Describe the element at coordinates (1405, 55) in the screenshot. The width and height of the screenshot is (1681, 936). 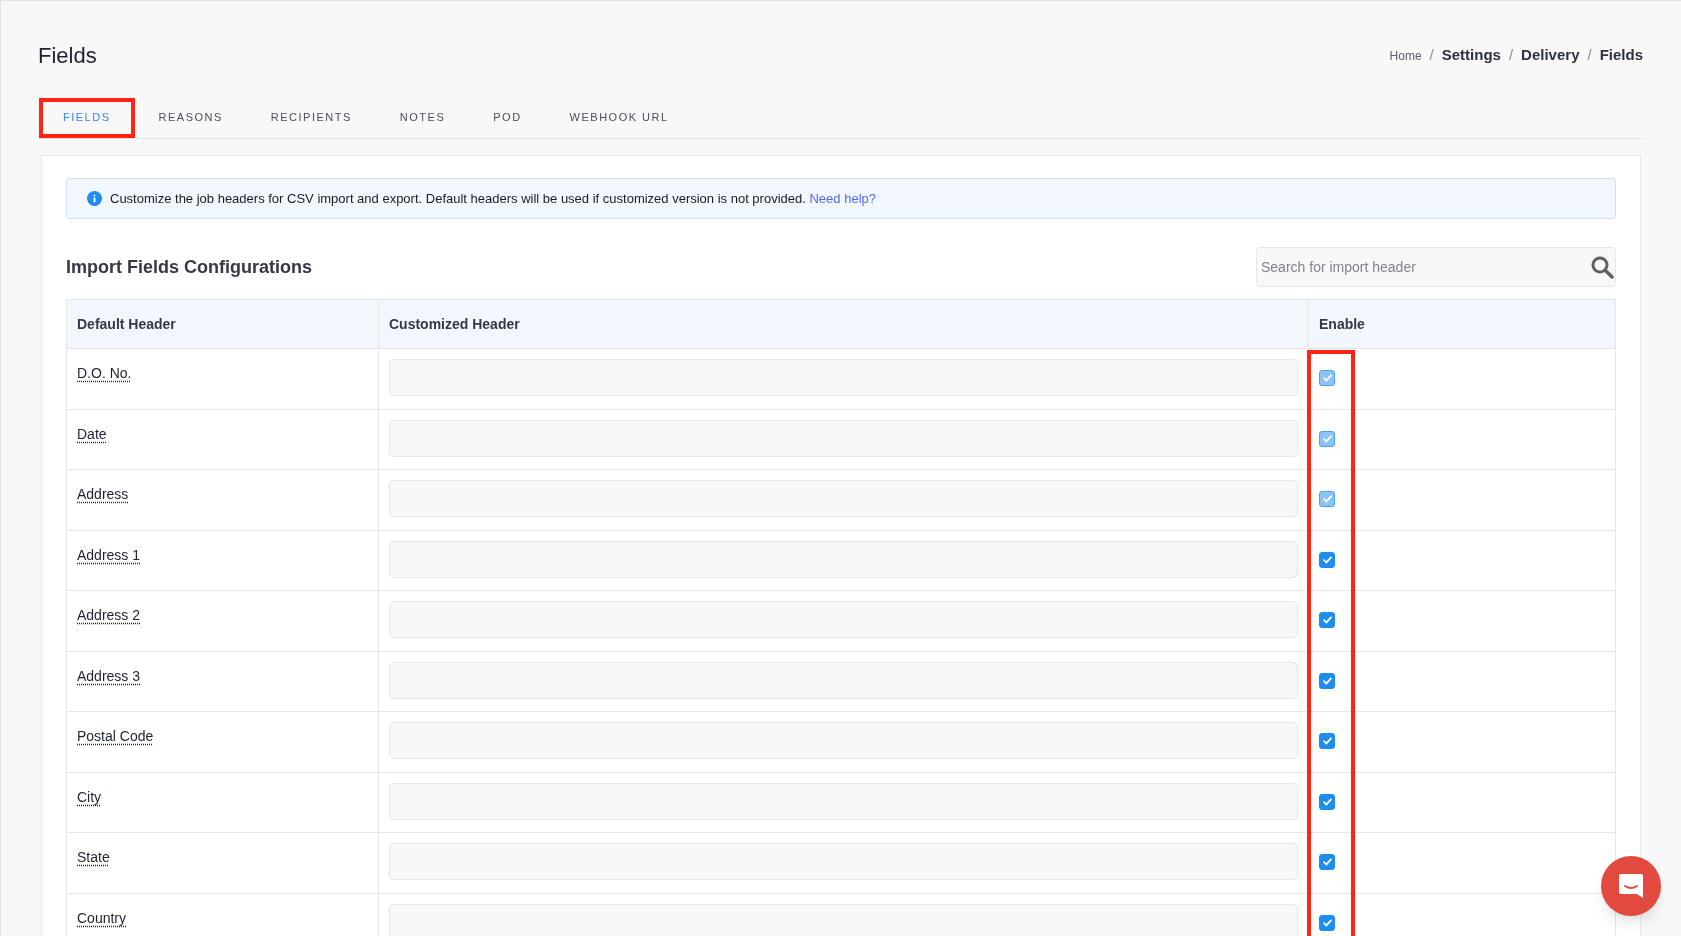
I see `breadcrumb-item: Home` at that location.